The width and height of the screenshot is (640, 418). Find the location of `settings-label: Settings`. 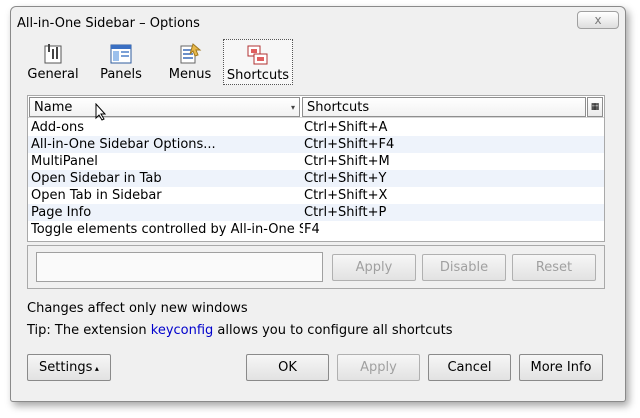

settings-label: Settings is located at coordinates (66, 367).